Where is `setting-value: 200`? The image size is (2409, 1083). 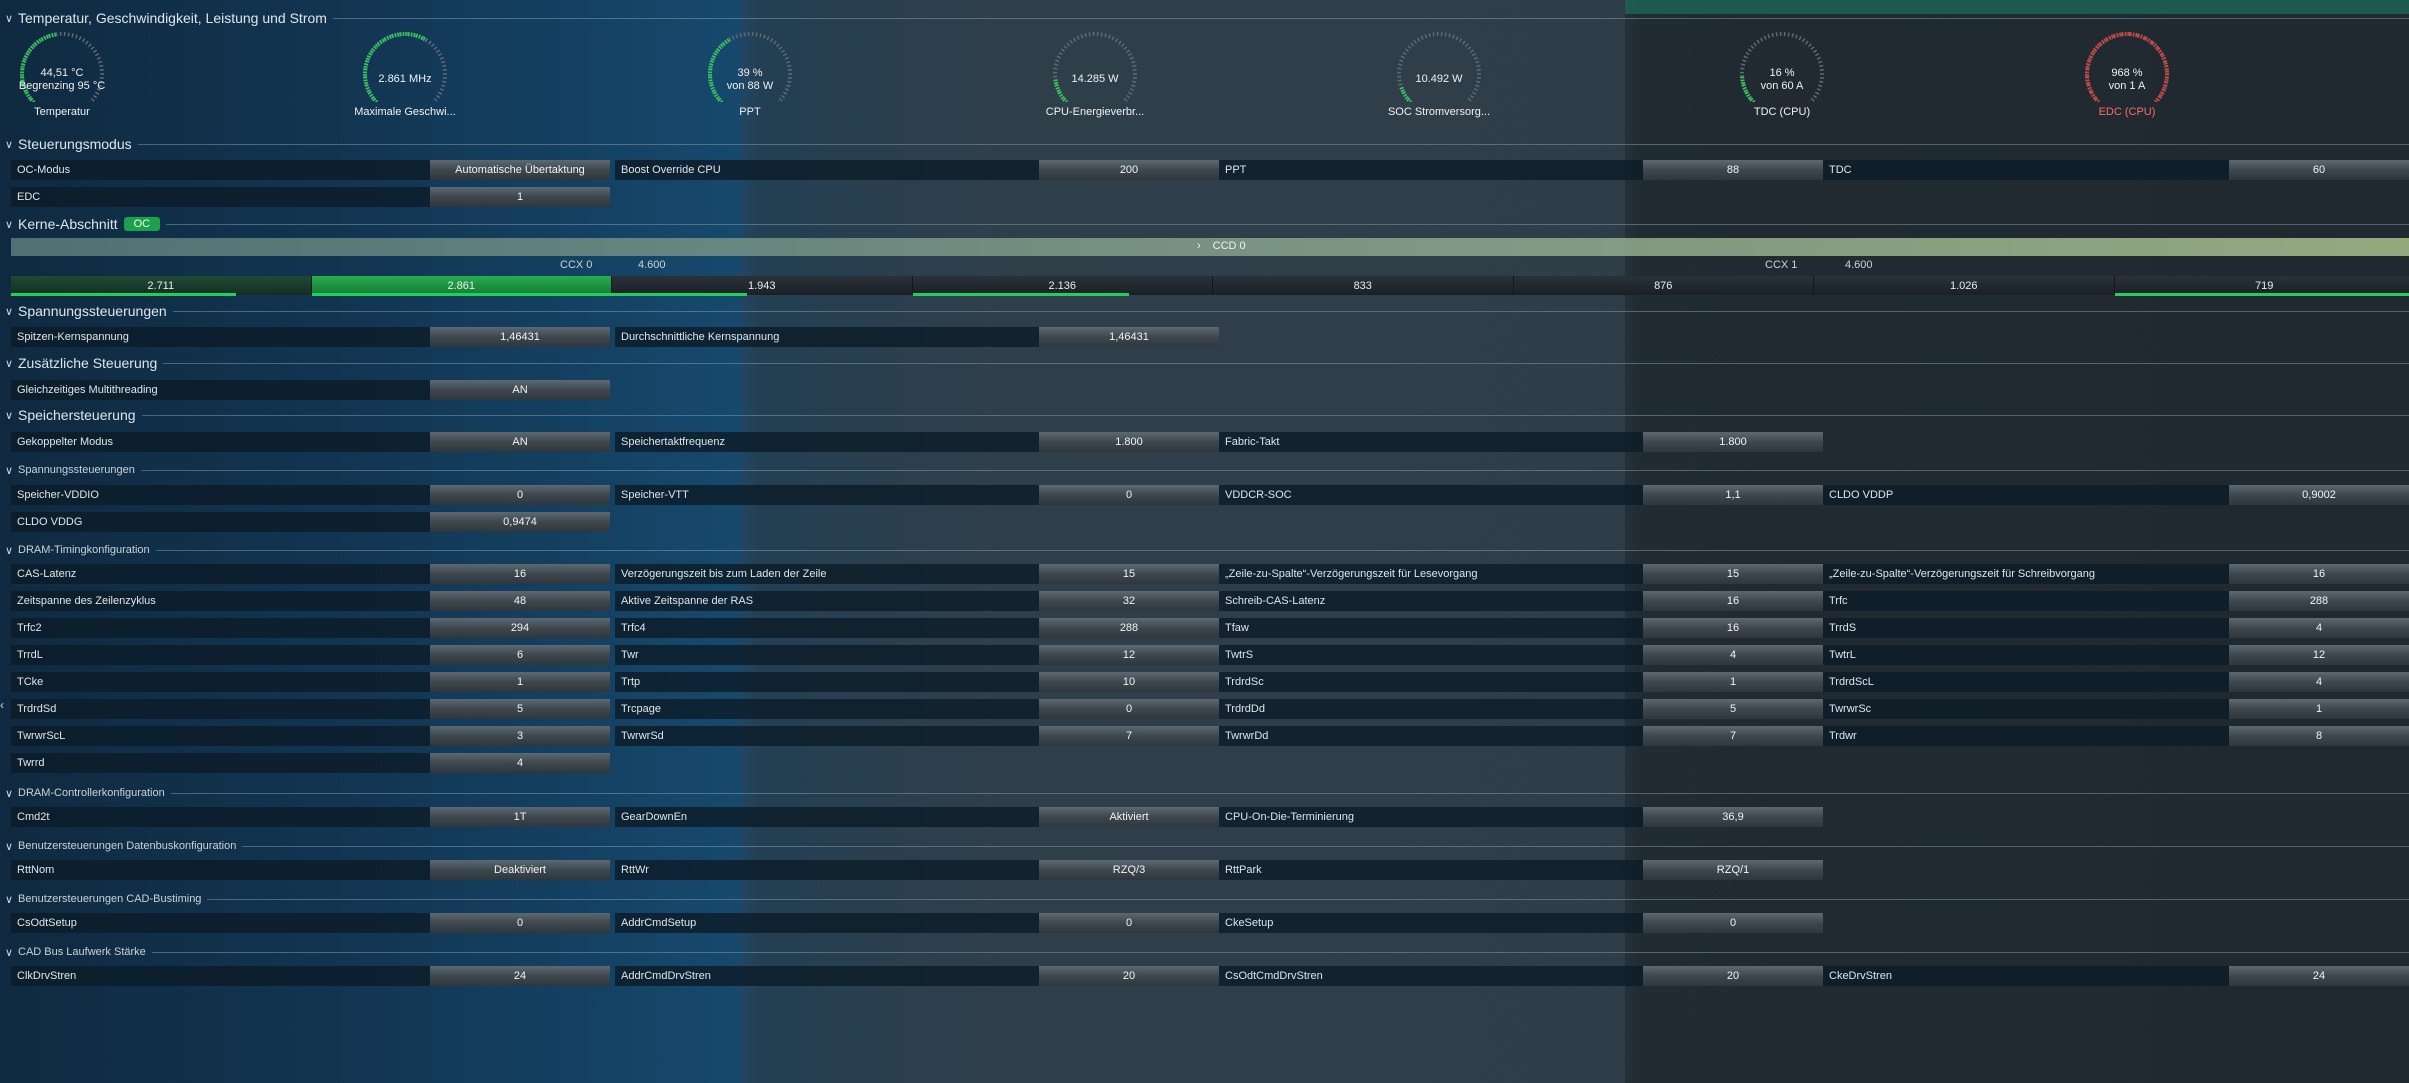 setting-value: 200 is located at coordinates (1129, 170).